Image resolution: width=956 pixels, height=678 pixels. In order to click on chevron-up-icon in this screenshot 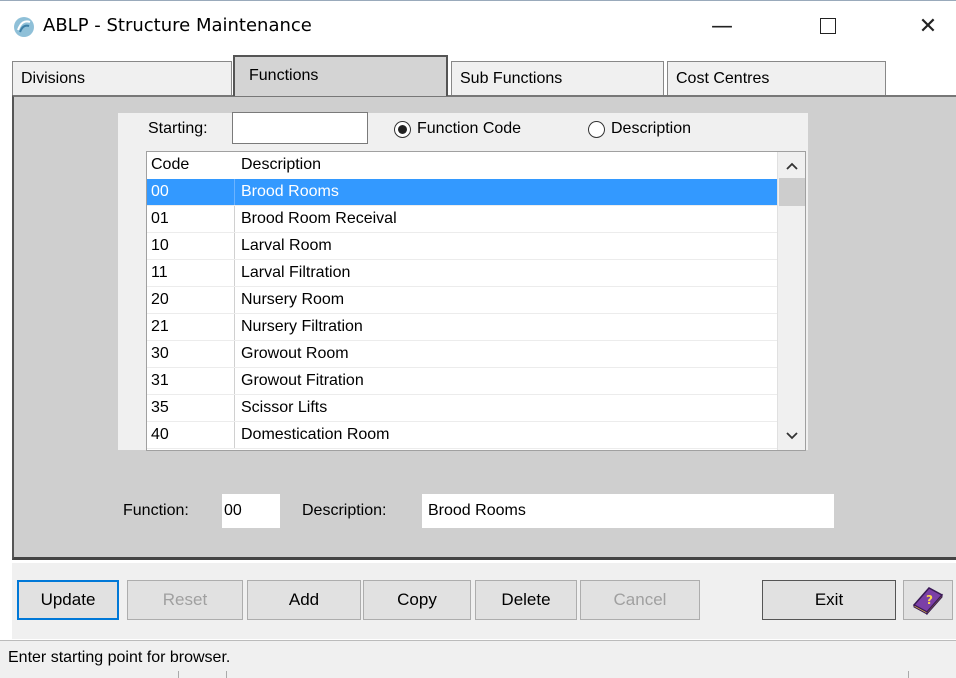, I will do `click(792, 166)`.